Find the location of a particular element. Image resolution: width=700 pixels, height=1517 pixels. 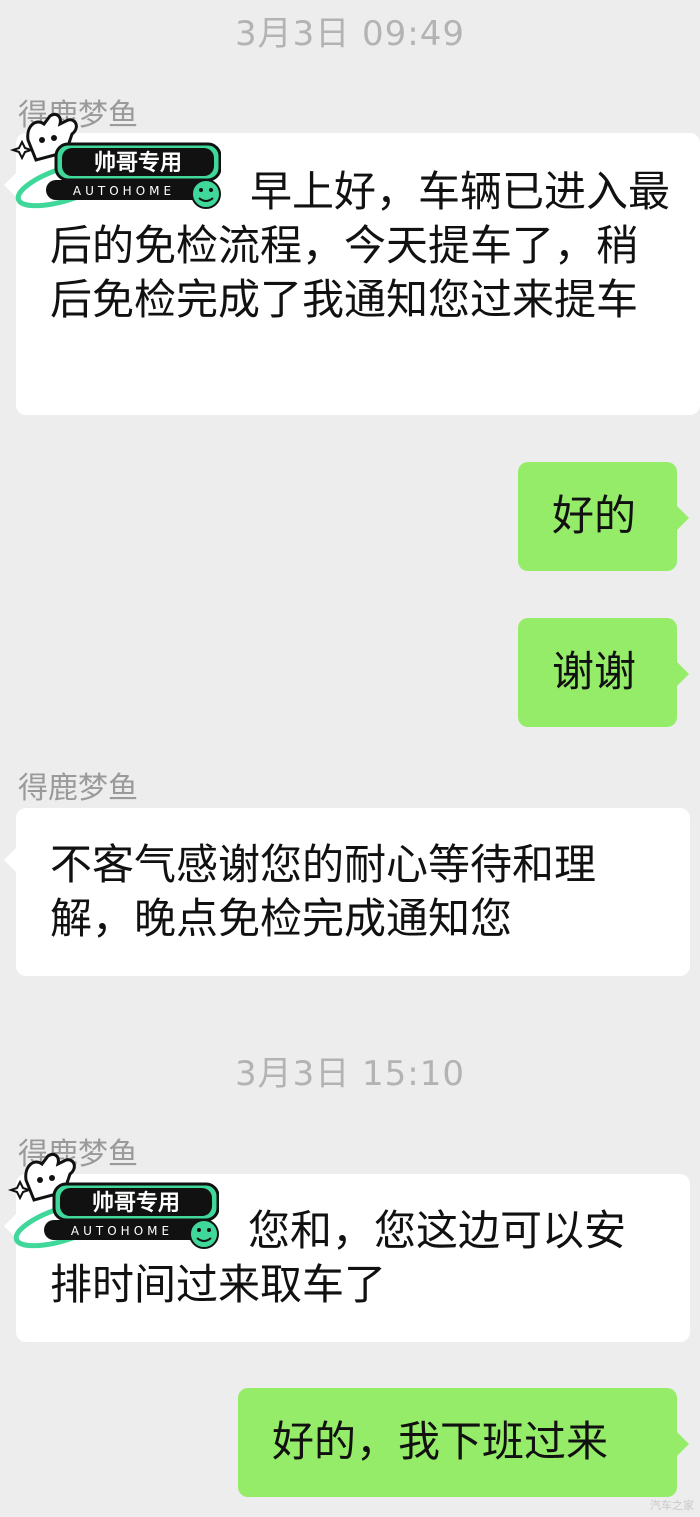

message-text: 谢谢 is located at coordinates (594, 671).